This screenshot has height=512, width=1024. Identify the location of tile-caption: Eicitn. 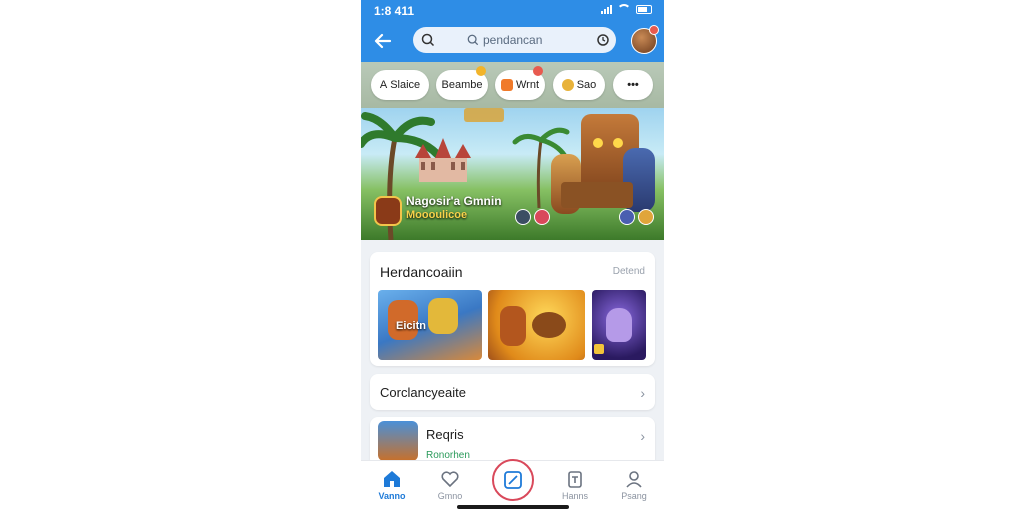
(411, 326).